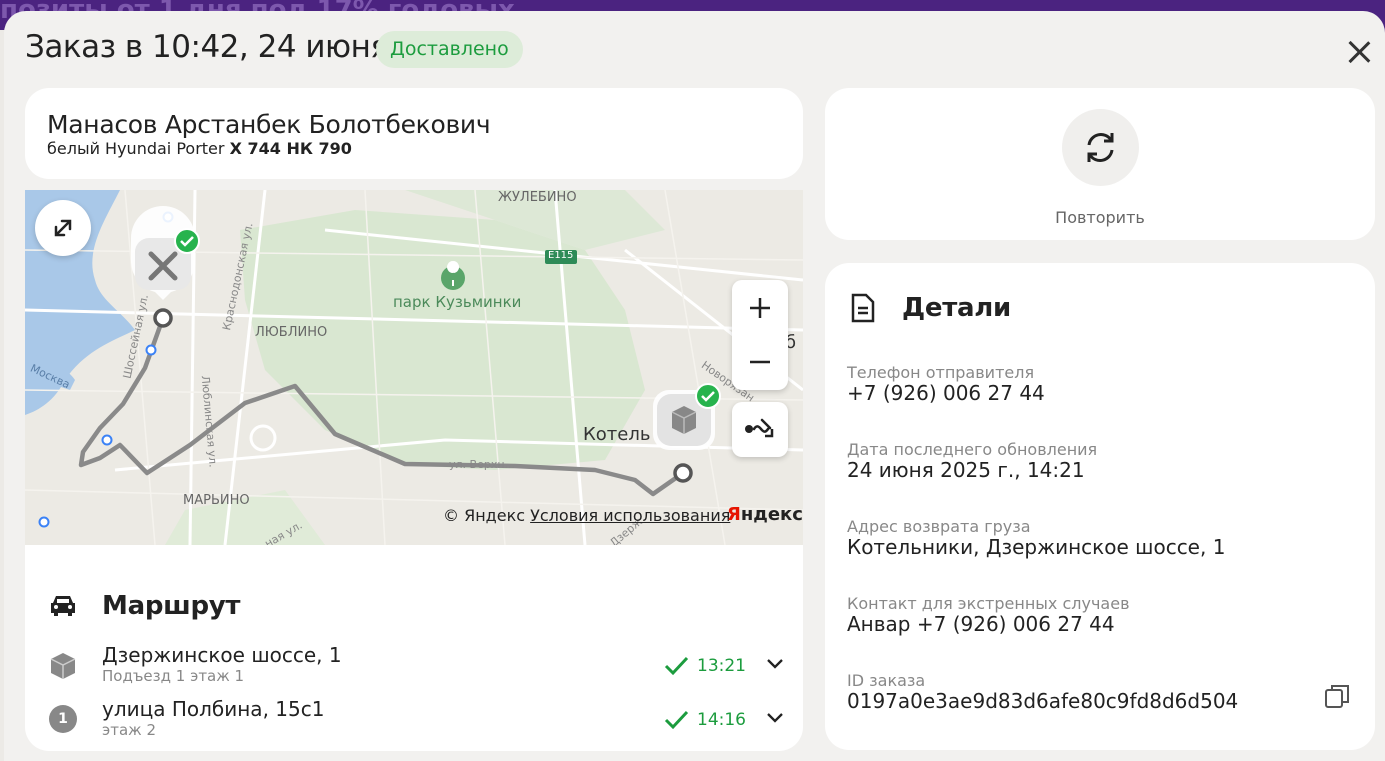  Describe the element at coordinates (171, 606) in the screenshot. I see `route-title: Маршрут` at that location.